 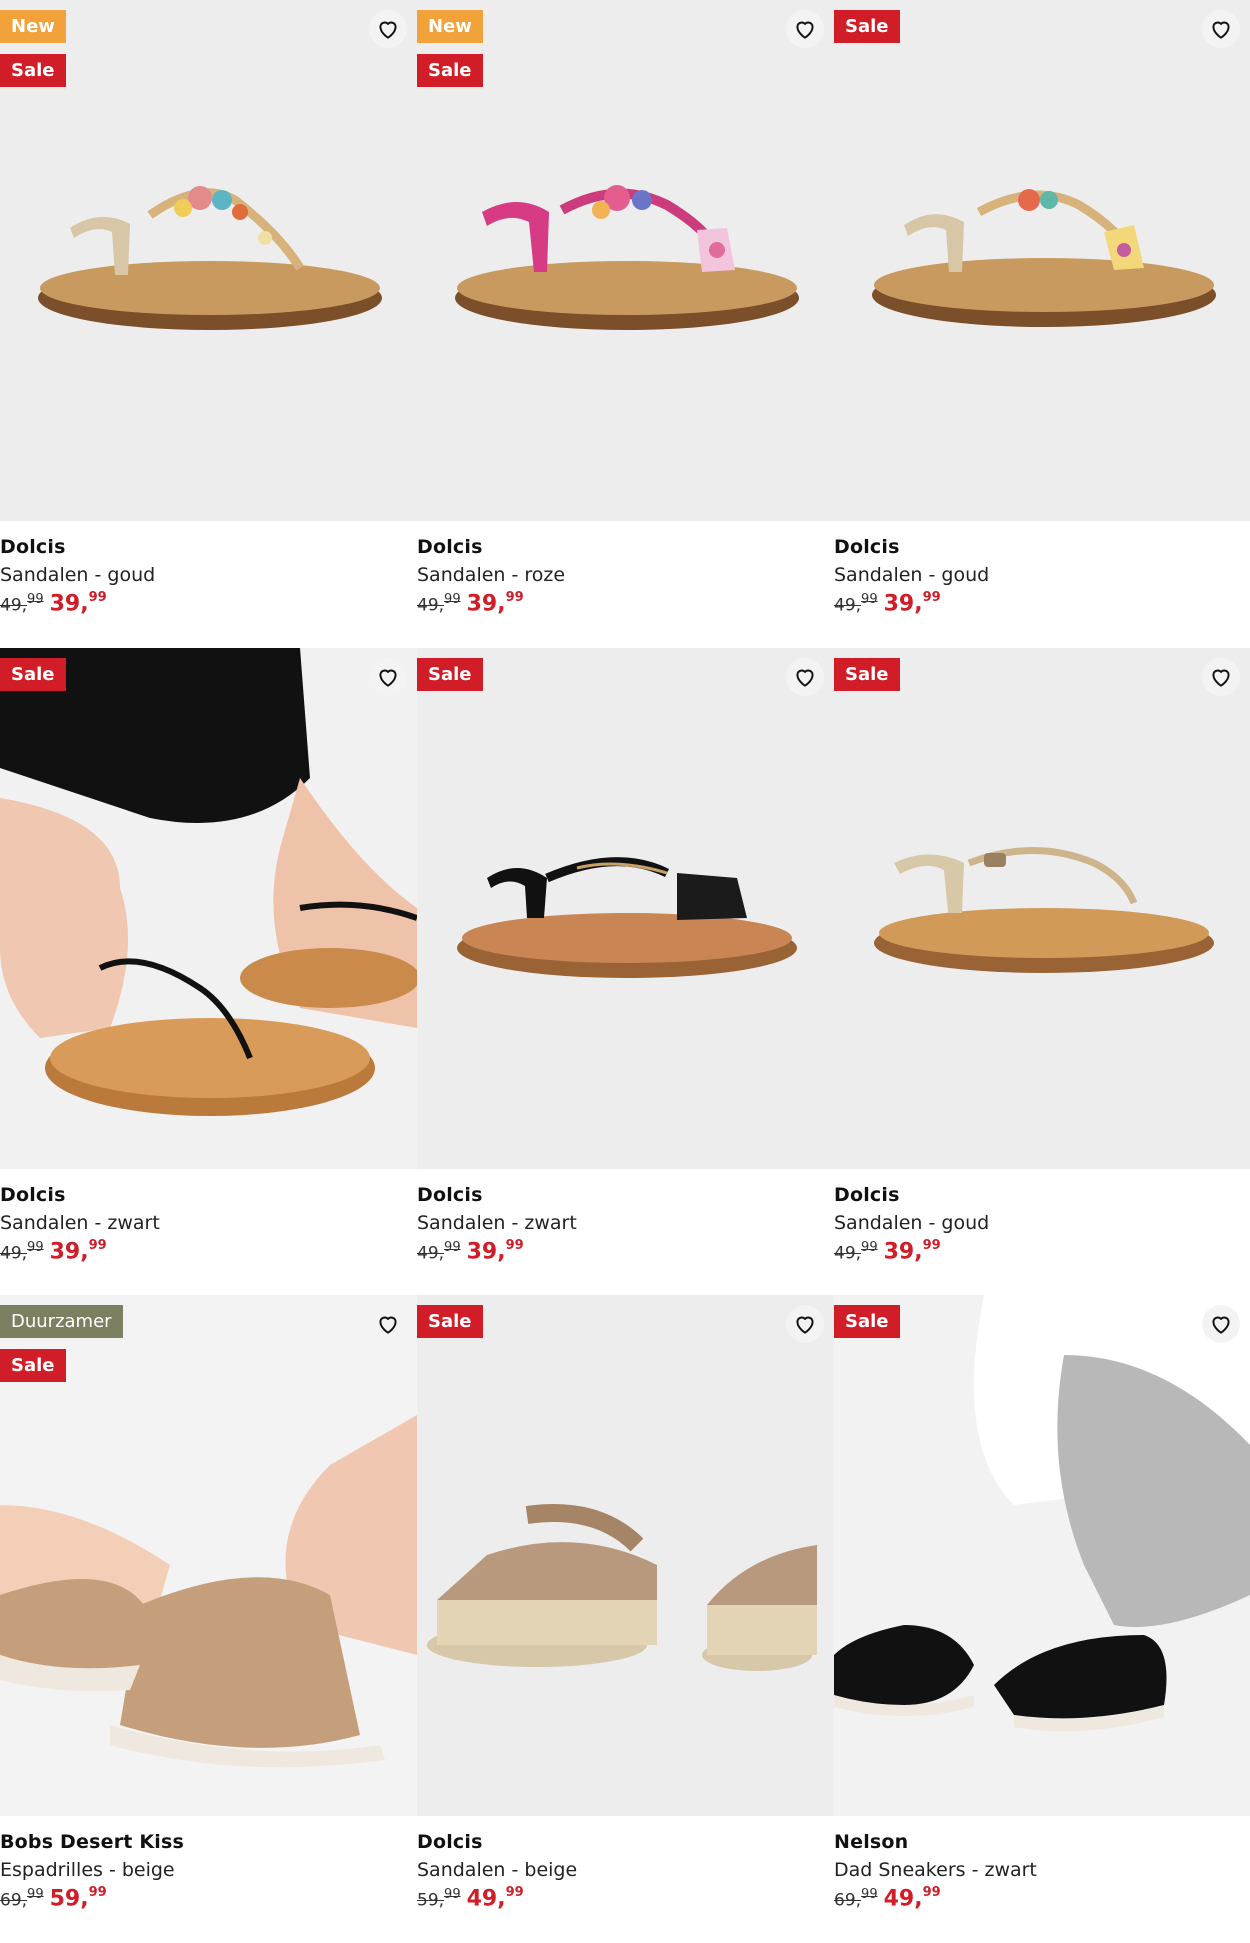 What do you see at coordinates (1042, 1898) in the screenshot?
I see `price-row: 69,99 49,99` at bounding box center [1042, 1898].